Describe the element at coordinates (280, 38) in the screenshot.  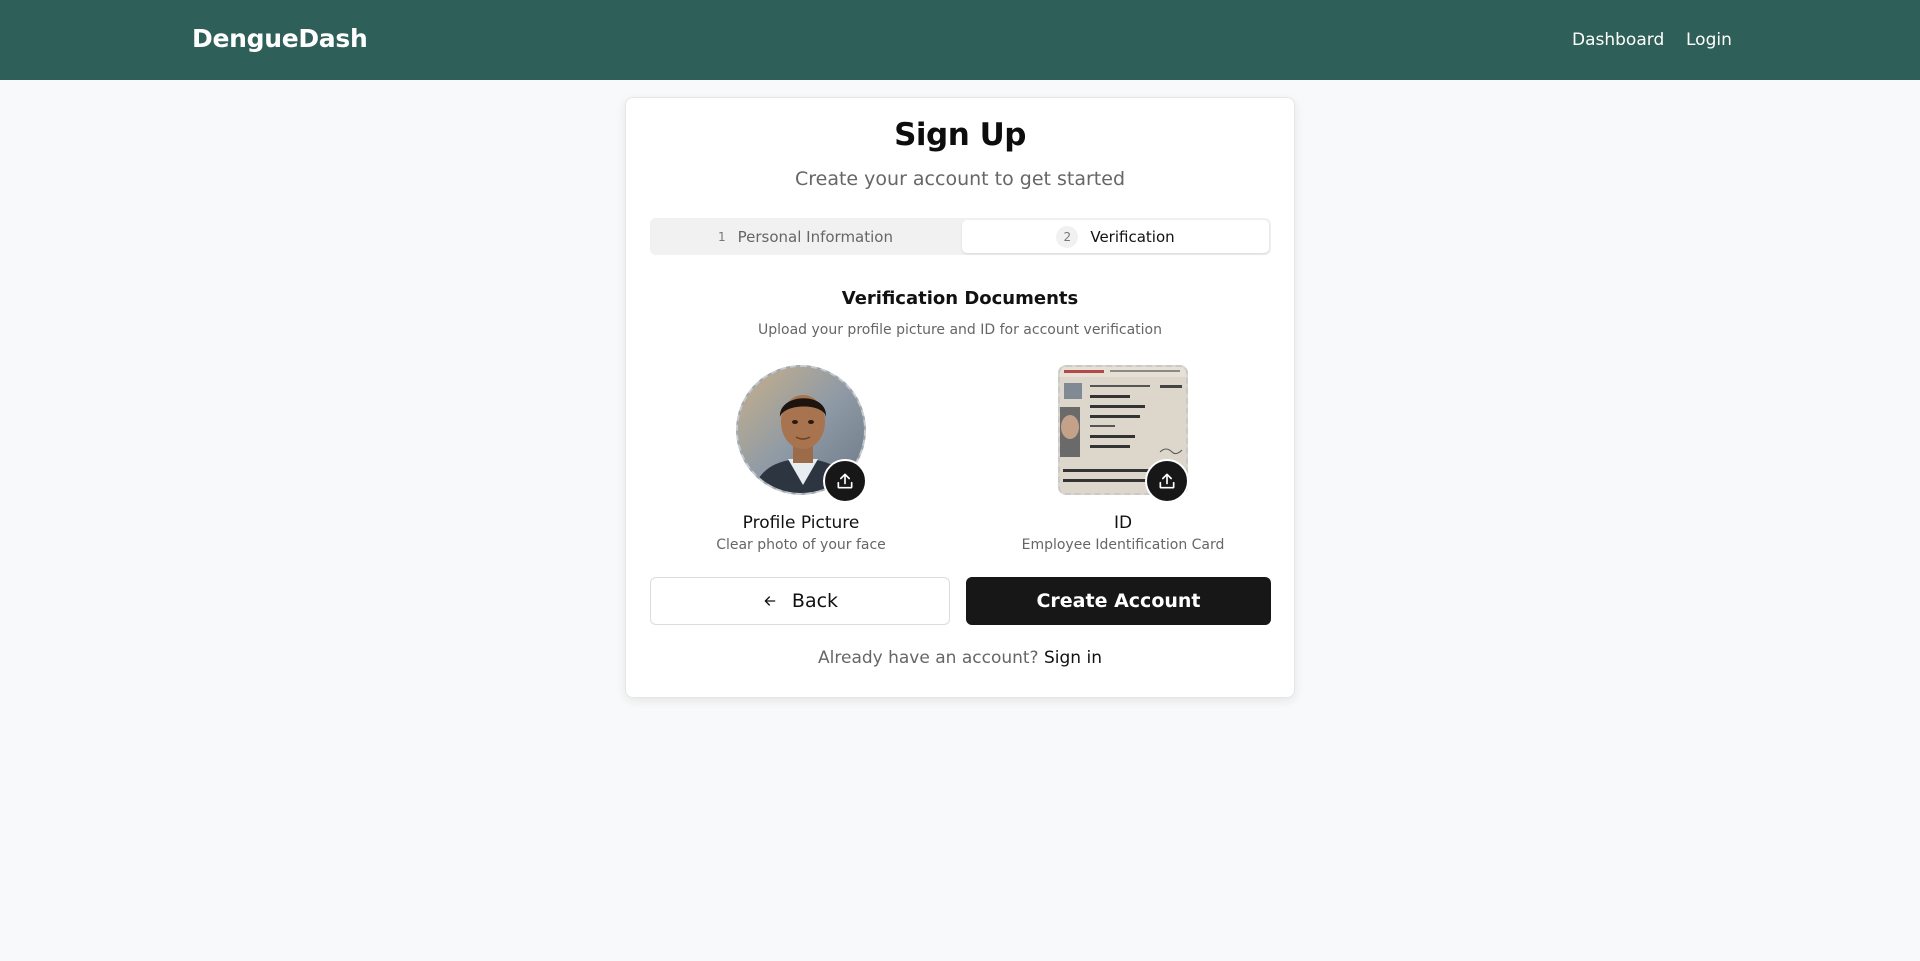
I see `brand-logo: DengueDash` at that location.